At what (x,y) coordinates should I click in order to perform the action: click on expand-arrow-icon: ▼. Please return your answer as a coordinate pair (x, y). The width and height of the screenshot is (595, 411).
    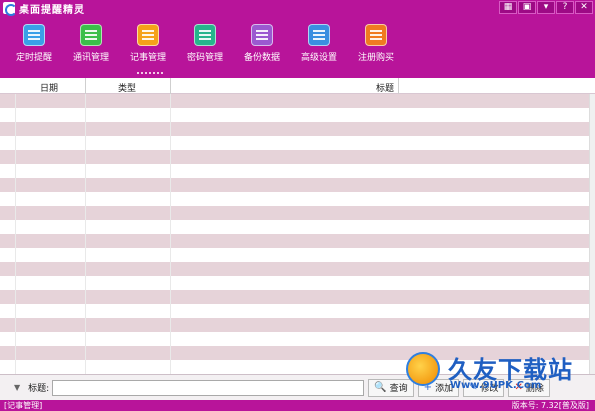
    Looking at the image, I should click on (17, 387).